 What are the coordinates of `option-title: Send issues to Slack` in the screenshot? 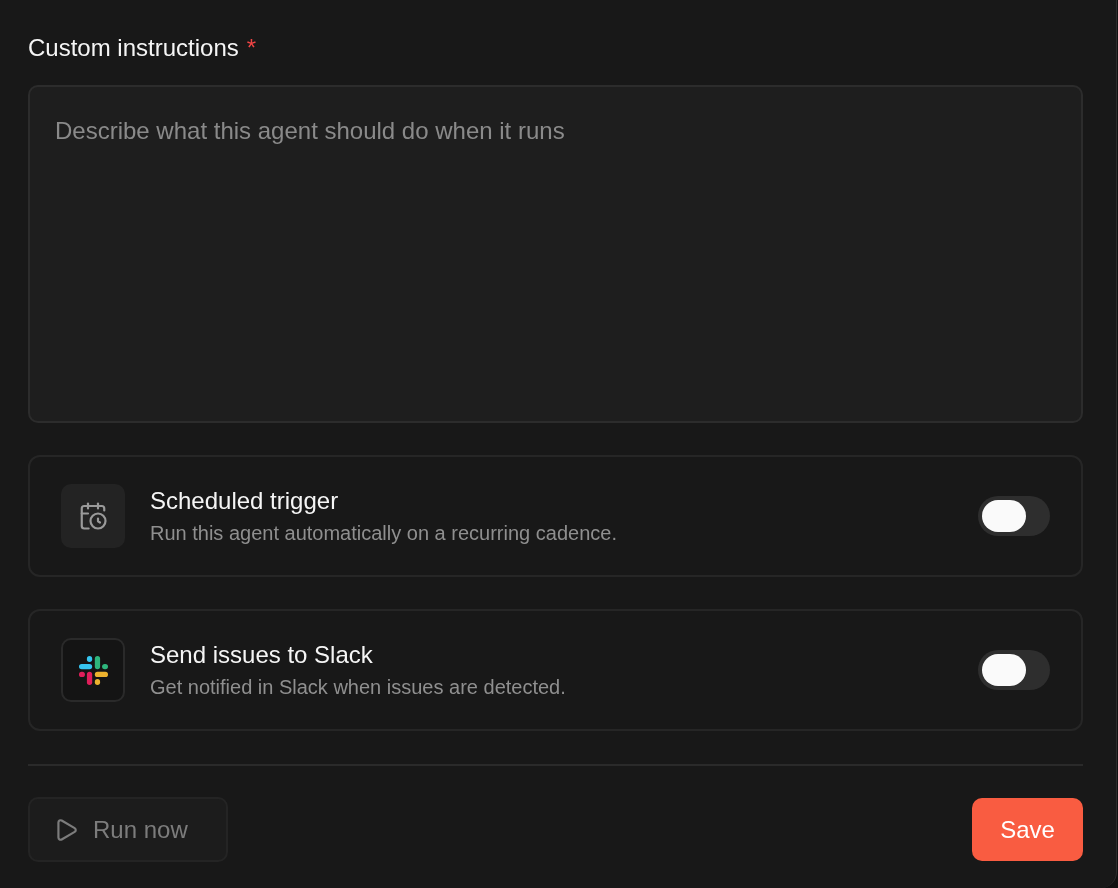 It's located at (262, 655).